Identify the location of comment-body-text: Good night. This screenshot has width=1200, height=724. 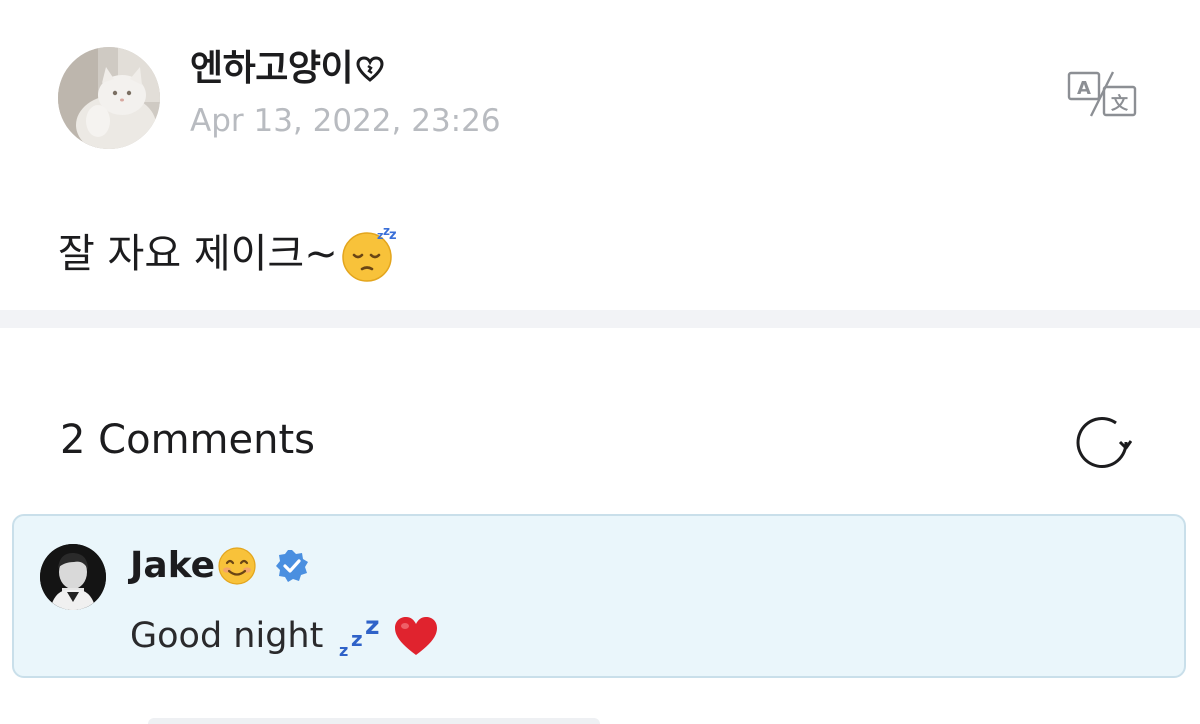
(227, 636).